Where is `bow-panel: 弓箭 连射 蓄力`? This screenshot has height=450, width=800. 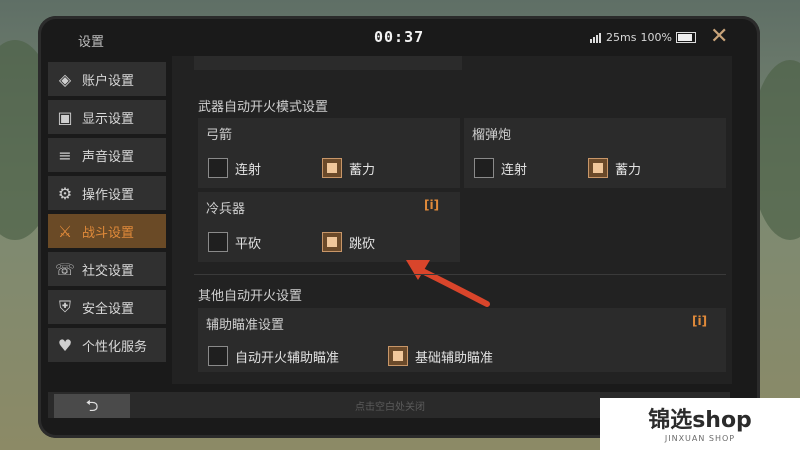 bow-panel: 弓箭 连射 蓄力 is located at coordinates (329, 153).